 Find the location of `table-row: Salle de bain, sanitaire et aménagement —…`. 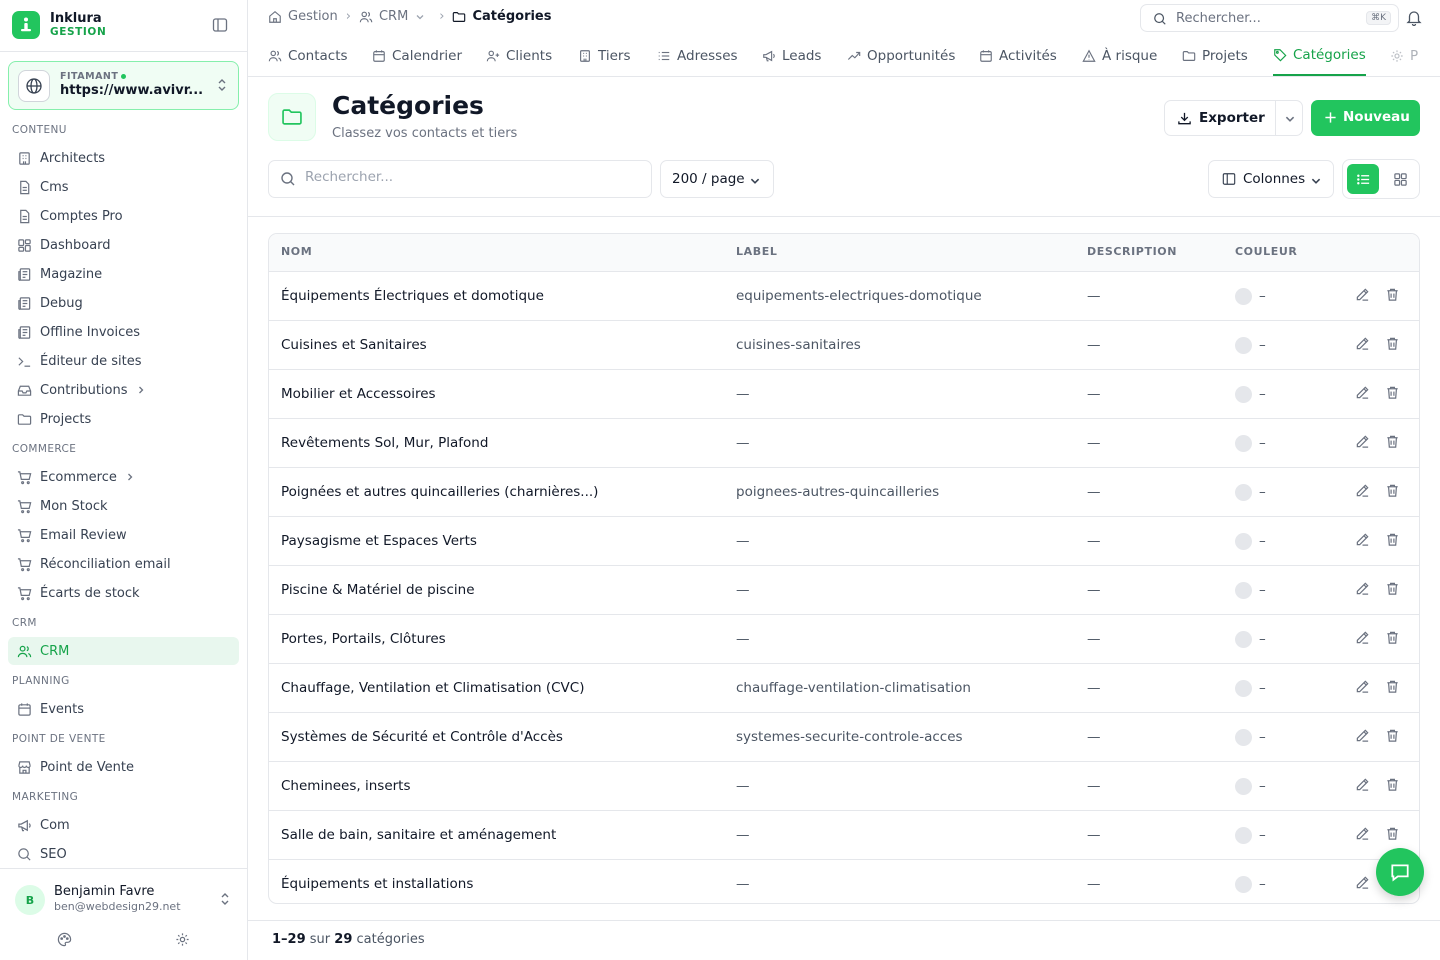

table-row: Salle de bain, sanitaire et aménagement —… is located at coordinates (844, 835).